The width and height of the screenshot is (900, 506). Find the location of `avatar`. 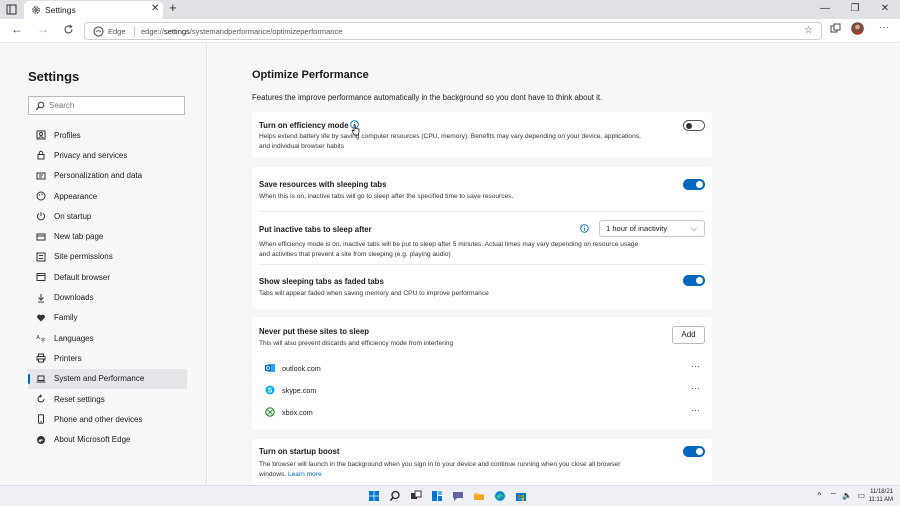

avatar is located at coordinates (857, 28).